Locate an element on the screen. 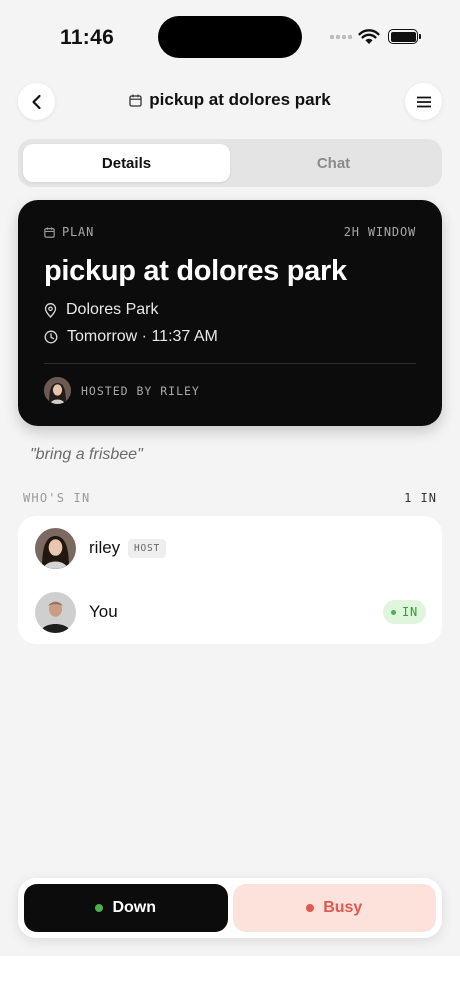 This screenshot has width=460, height=995. attendees-section-label: WHO'S IN is located at coordinates (57, 498).